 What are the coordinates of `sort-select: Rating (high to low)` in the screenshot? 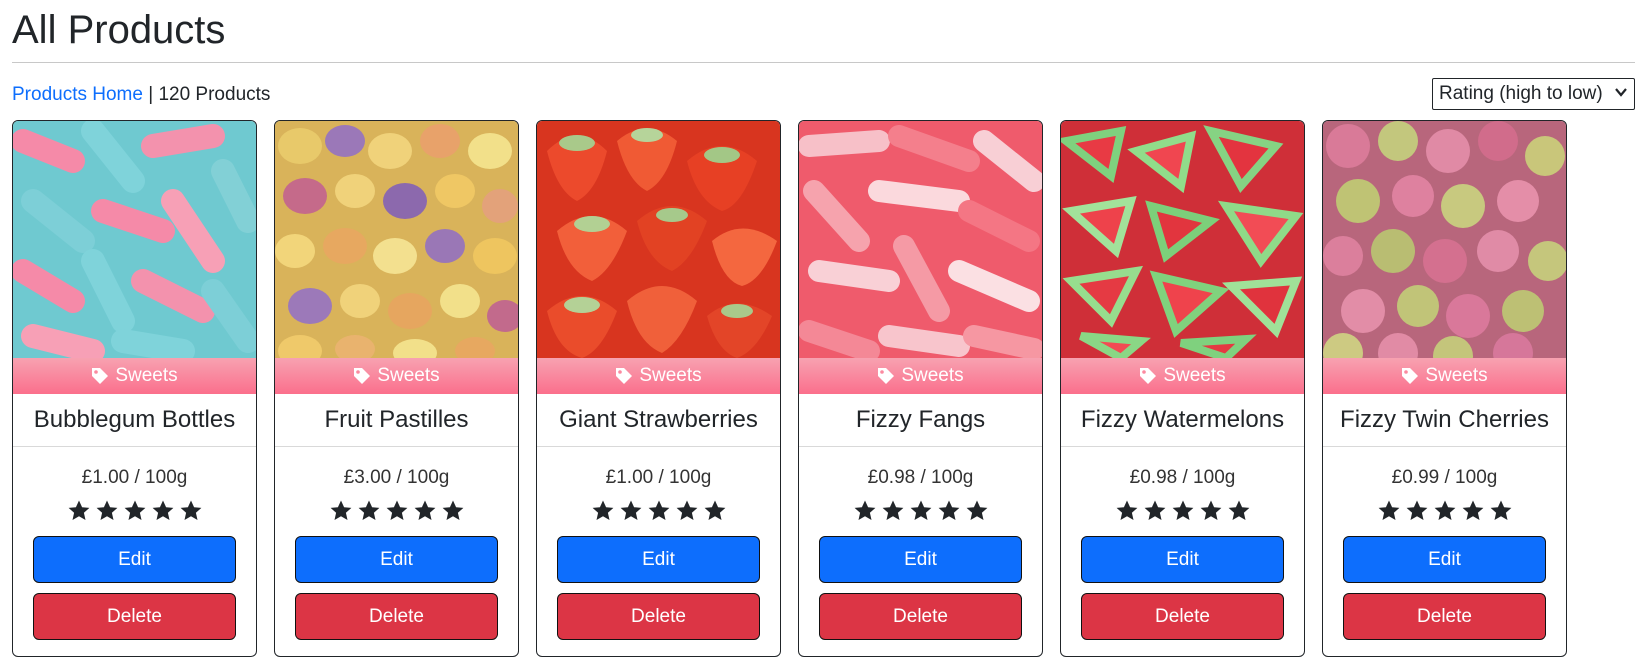 It's located at (1533, 94).